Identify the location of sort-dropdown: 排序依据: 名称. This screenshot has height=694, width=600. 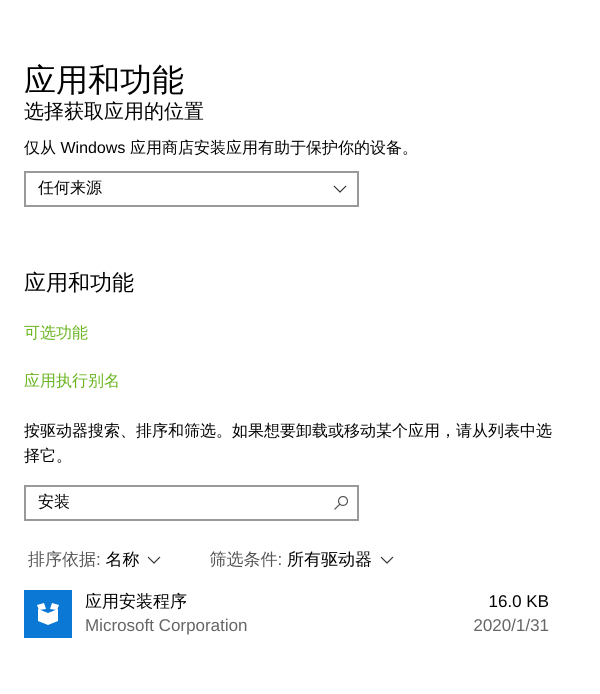
(95, 559).